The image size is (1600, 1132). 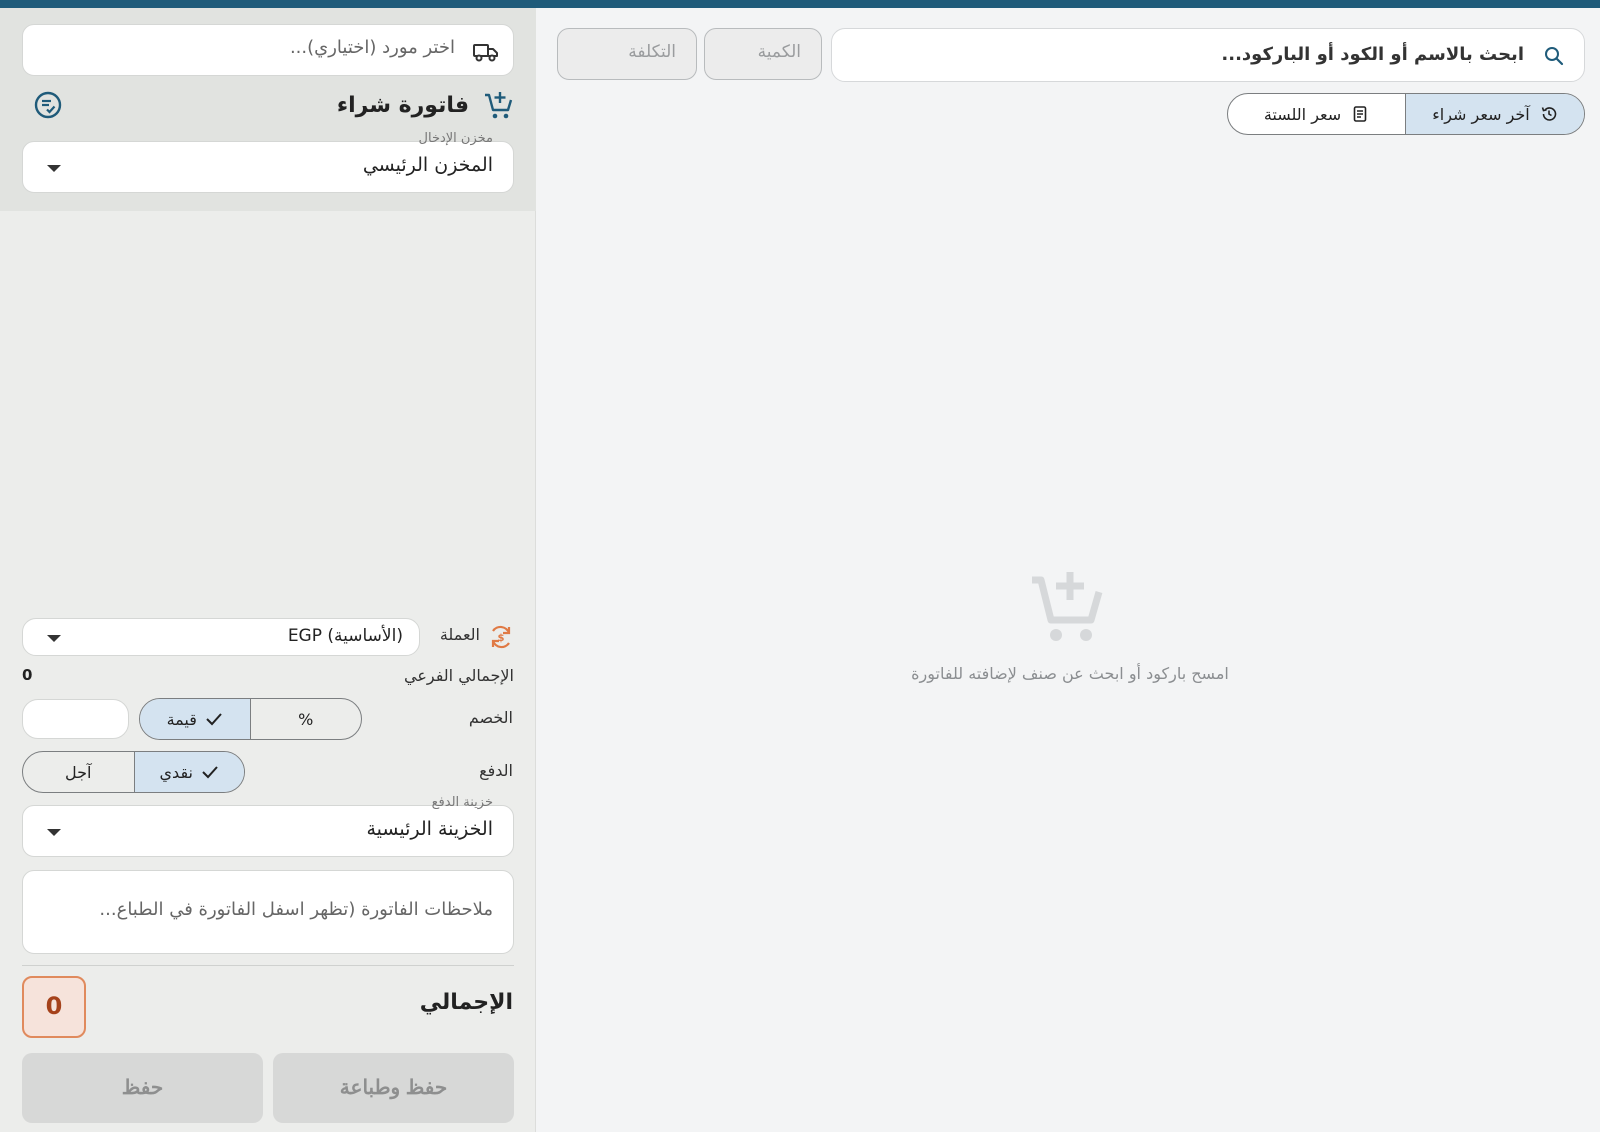 What do you see at coordinates (345, 636) in the screenshot?
I see `currency-value: EGP (الأساسية)` at bounding box center [345, 636].